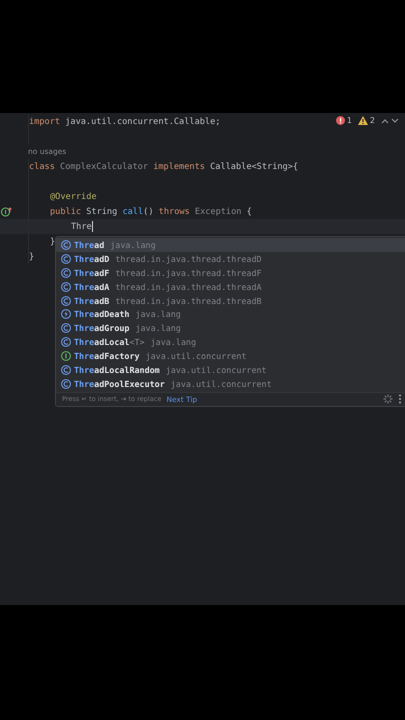 The height and width of the screenshot is (720, 405). What do you see at coordinates (230, 245) in the screenshot?
I see `completion-item: Thread java.lang` at bounding box center [230, 245].